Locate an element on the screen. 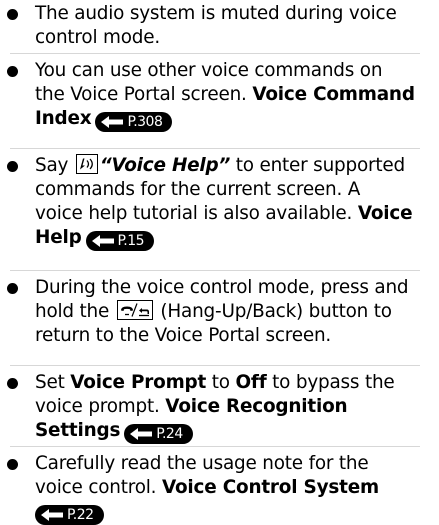  note-text-line: voice control. Voice Control System is located at coordinates (237, 488).